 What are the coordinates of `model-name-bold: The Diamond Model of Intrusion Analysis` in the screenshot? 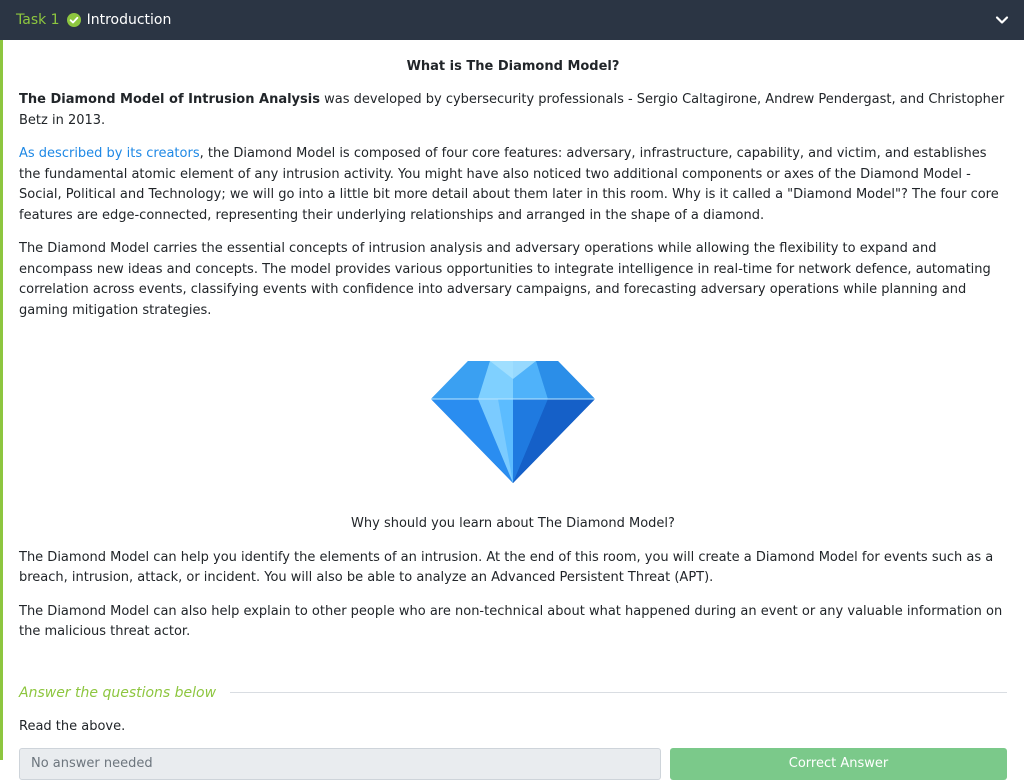 It's located at (169, 99).